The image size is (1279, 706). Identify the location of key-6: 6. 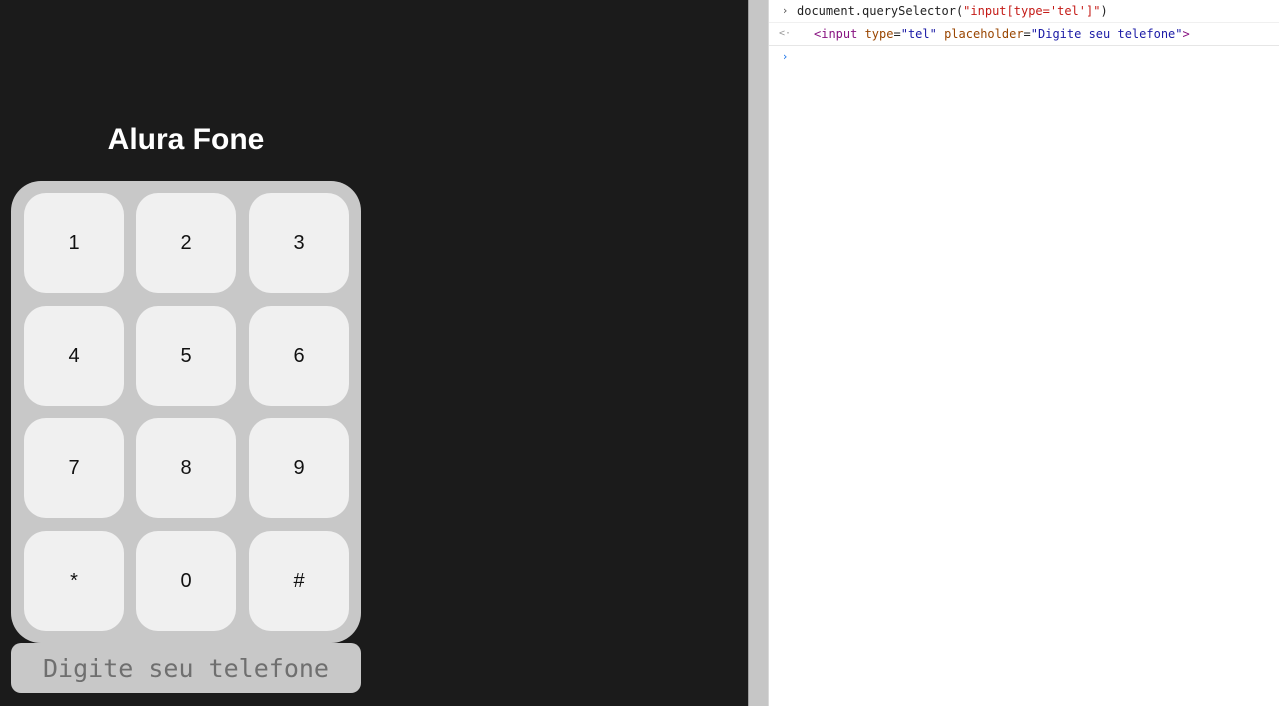
(299, 356).